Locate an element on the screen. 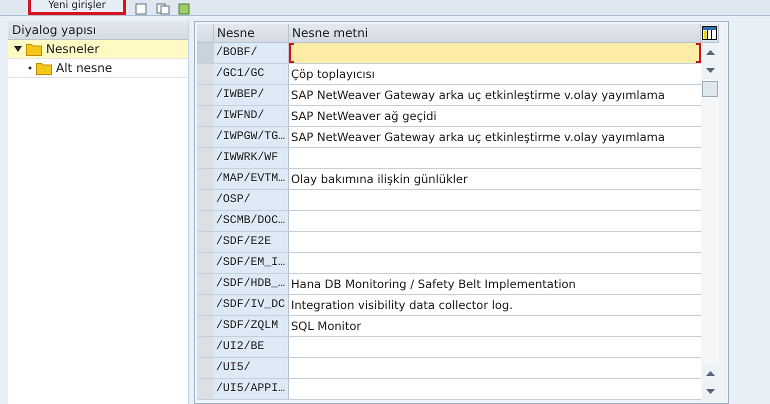 Image resolution: width=770 pixels, height=404 pixels. column-header: Nesne metni is located at coordinates (495, 33).